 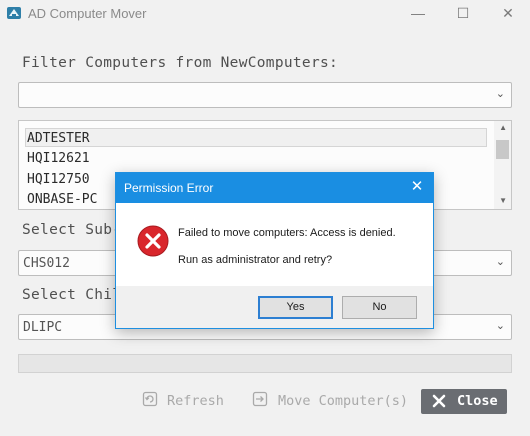 What do you see at coordinates (150, 399) in the screenshot?
I see `refresh-icon` at bounding box center [150, 399].